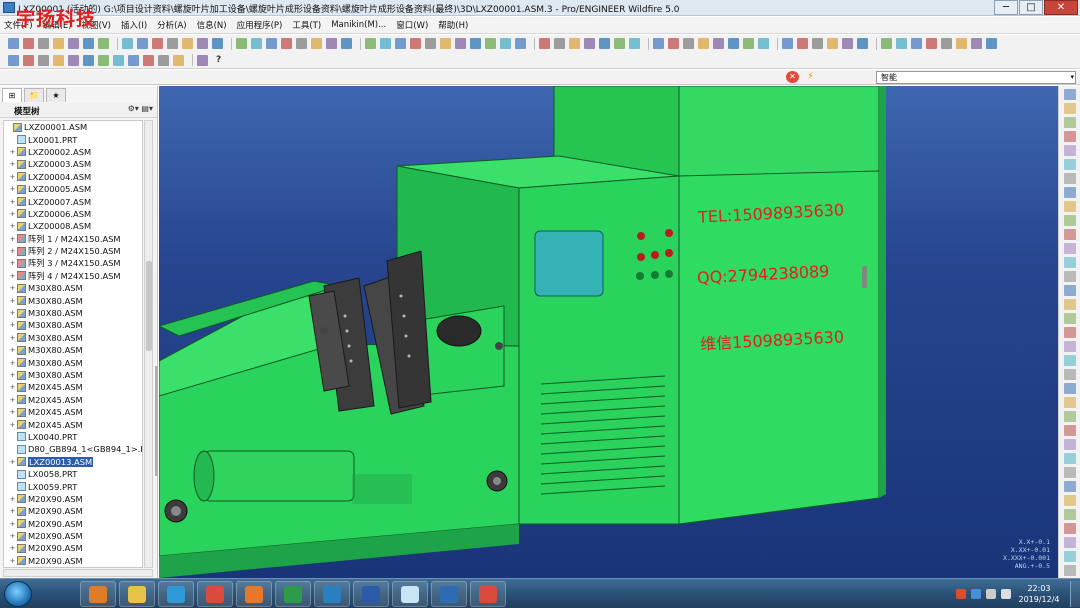 This screenshot has width=1080, height=608. Describe the element at coordinates (148, 344) in the screenshot. I see `tree-vertical-scrollbar` at that location.